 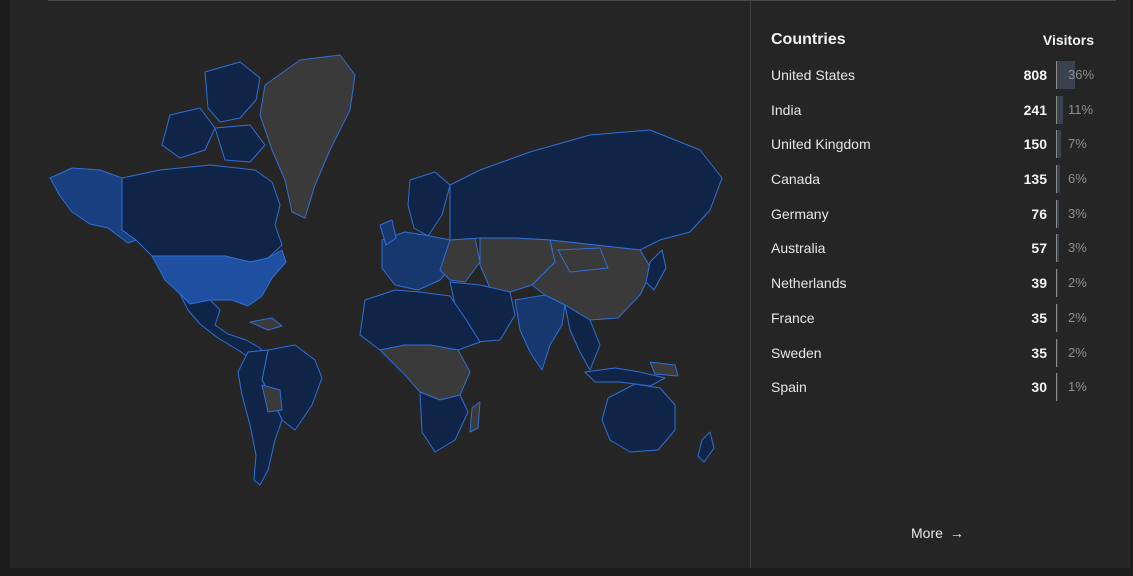 What do you see at coordinates (232, 92) in the screenshot?
I see `map-region-arctic-islands` at bounding box center [232, 92].